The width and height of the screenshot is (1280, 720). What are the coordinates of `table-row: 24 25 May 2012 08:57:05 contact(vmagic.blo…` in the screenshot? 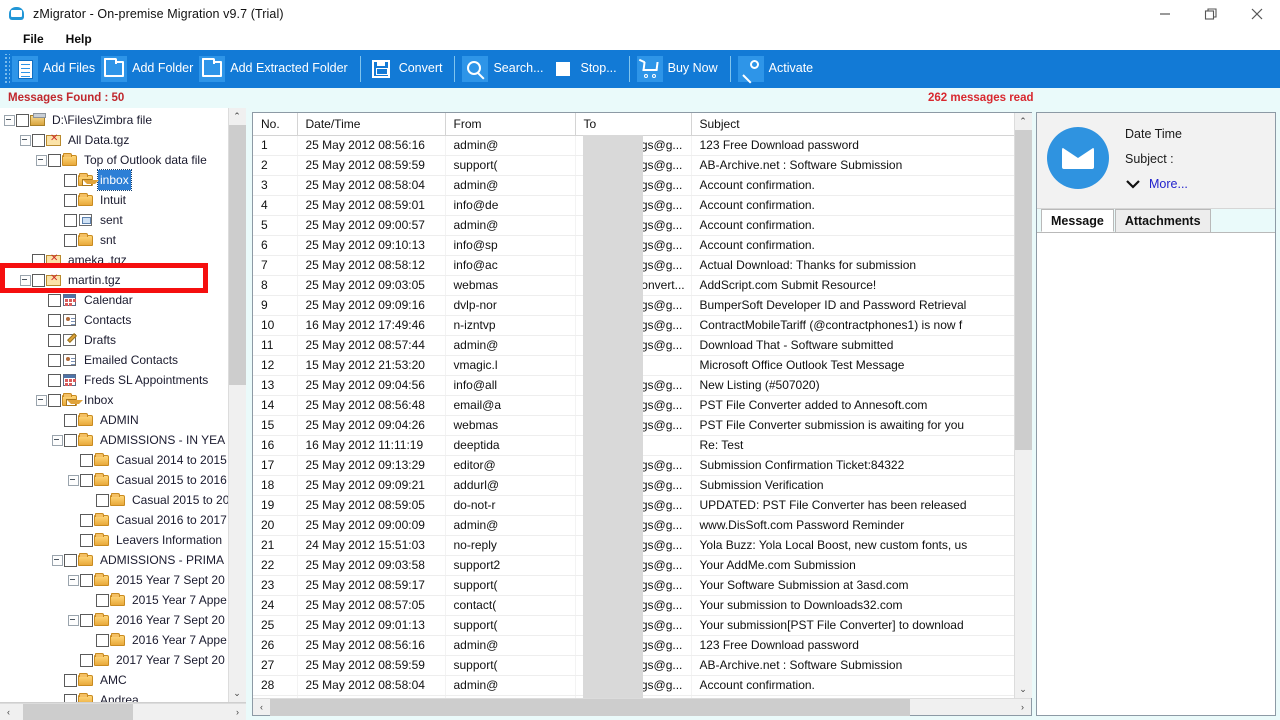 It's located at (633, 605).